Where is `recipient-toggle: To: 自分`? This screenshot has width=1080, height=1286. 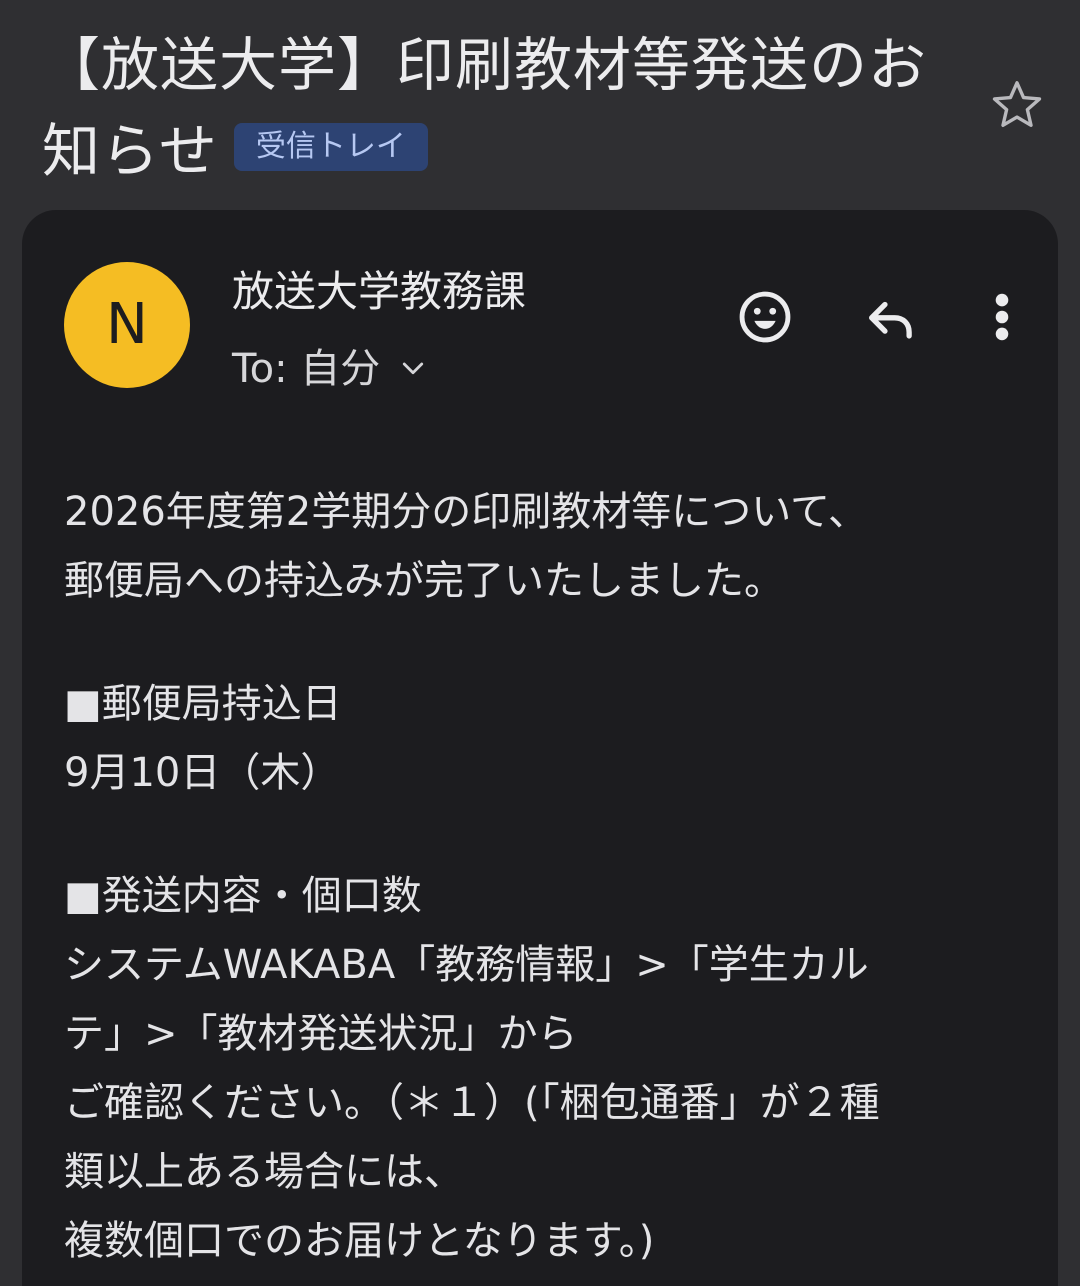 recipient-toggle: To: 自分 is located at coordinates (330, 369).